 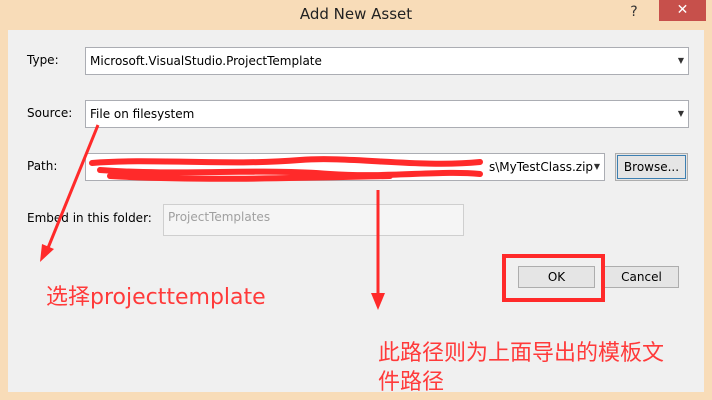 What do you see at coordinates (156, 297) in the screenshot?
I see `annotation-note-1: 选择projecttemplate` at bounding box center [156, 297].